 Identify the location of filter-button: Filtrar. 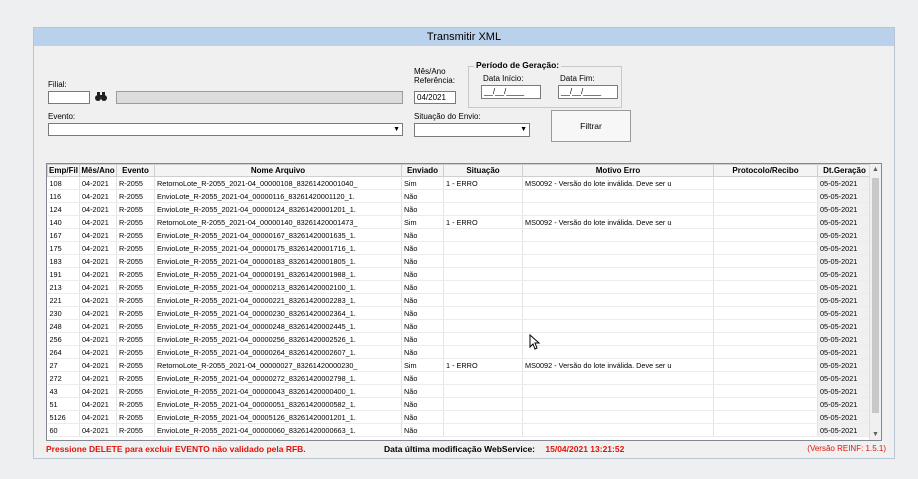
(591, 126).